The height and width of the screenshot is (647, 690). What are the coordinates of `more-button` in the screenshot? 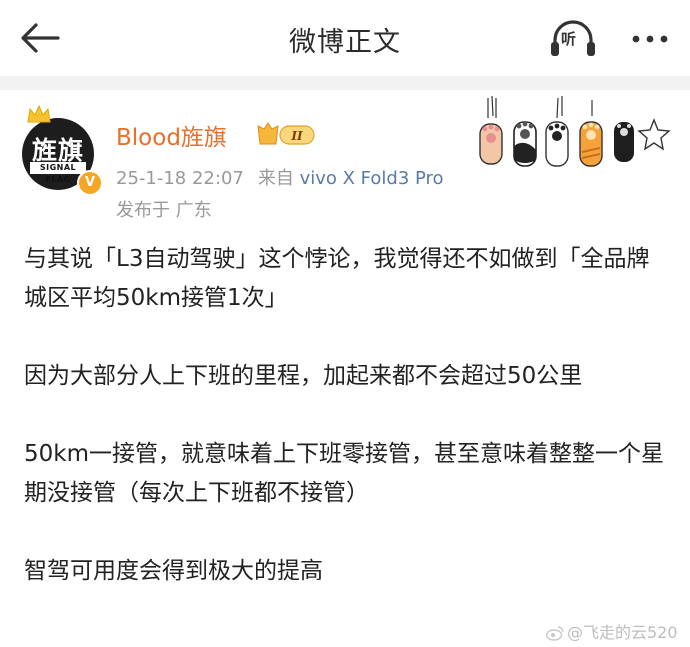 It's located at (650, 39).